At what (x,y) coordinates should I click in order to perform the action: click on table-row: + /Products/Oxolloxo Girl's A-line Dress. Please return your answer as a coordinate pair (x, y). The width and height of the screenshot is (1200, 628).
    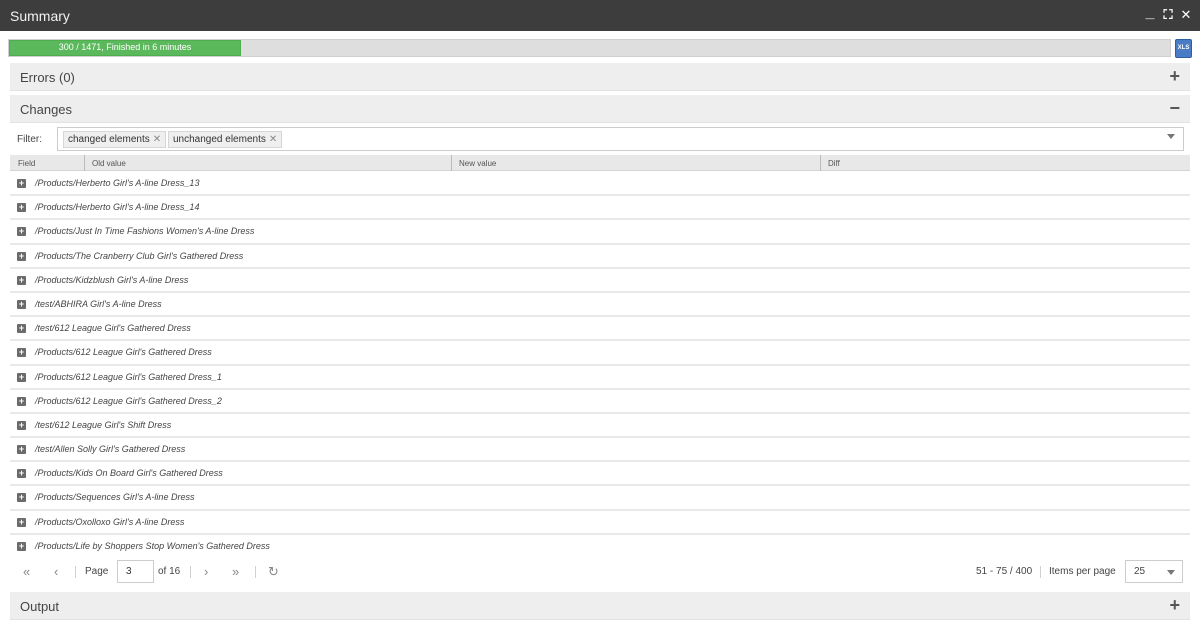
    Looking at the image, I should click on (600, 522).